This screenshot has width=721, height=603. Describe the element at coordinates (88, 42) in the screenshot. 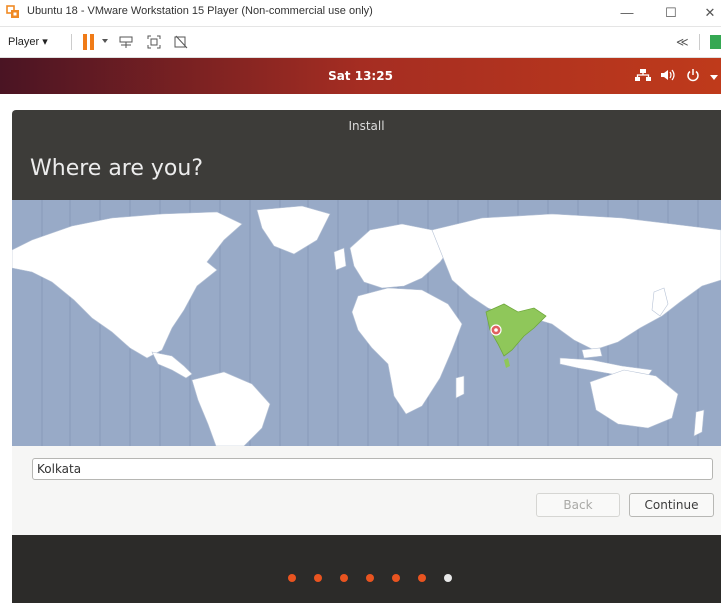

I see `pause-icon` at that location.